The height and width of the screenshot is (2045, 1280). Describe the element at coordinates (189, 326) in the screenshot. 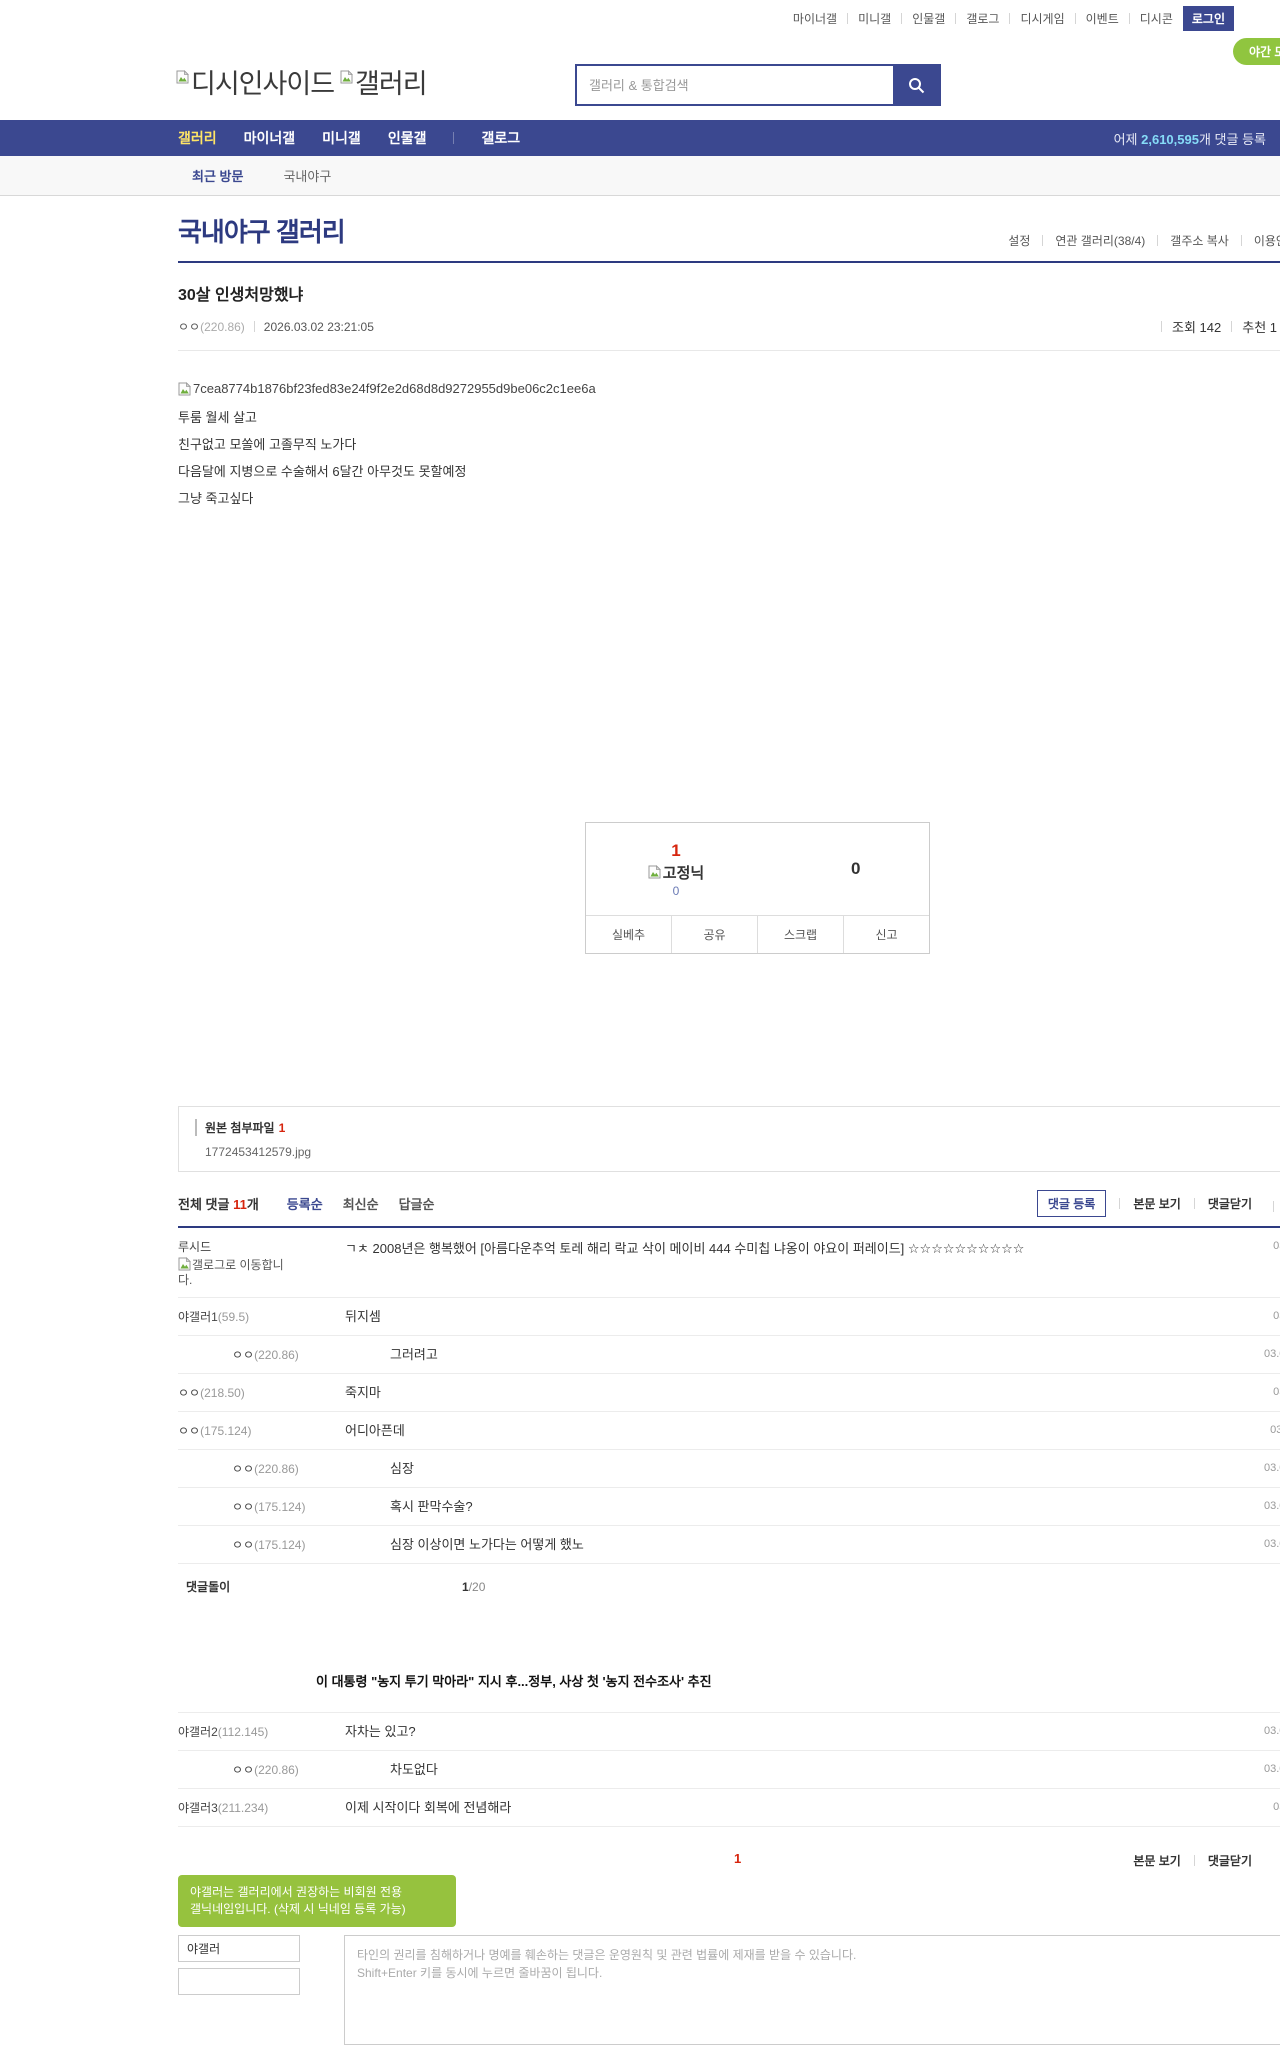

I see `post-author: ㅇㅇ` at that location.